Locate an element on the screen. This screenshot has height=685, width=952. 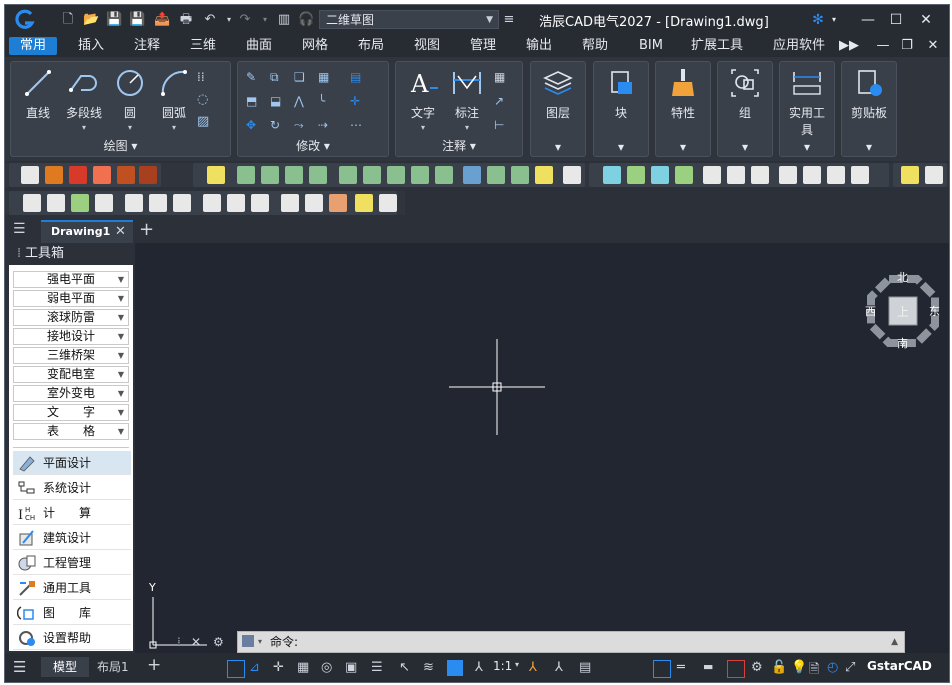
hardware-accel-icon: ▬ is located at coordinates (711, 668).